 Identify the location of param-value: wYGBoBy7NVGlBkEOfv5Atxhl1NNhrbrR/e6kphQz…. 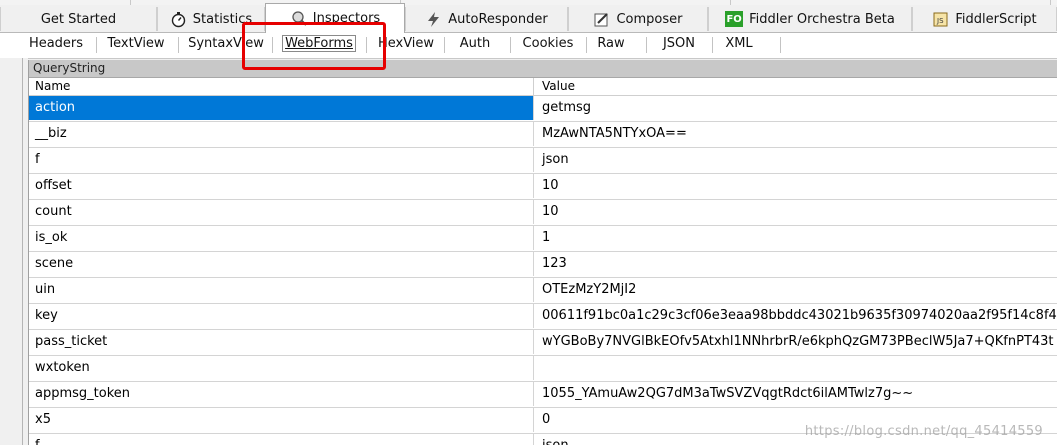
(798, 341).